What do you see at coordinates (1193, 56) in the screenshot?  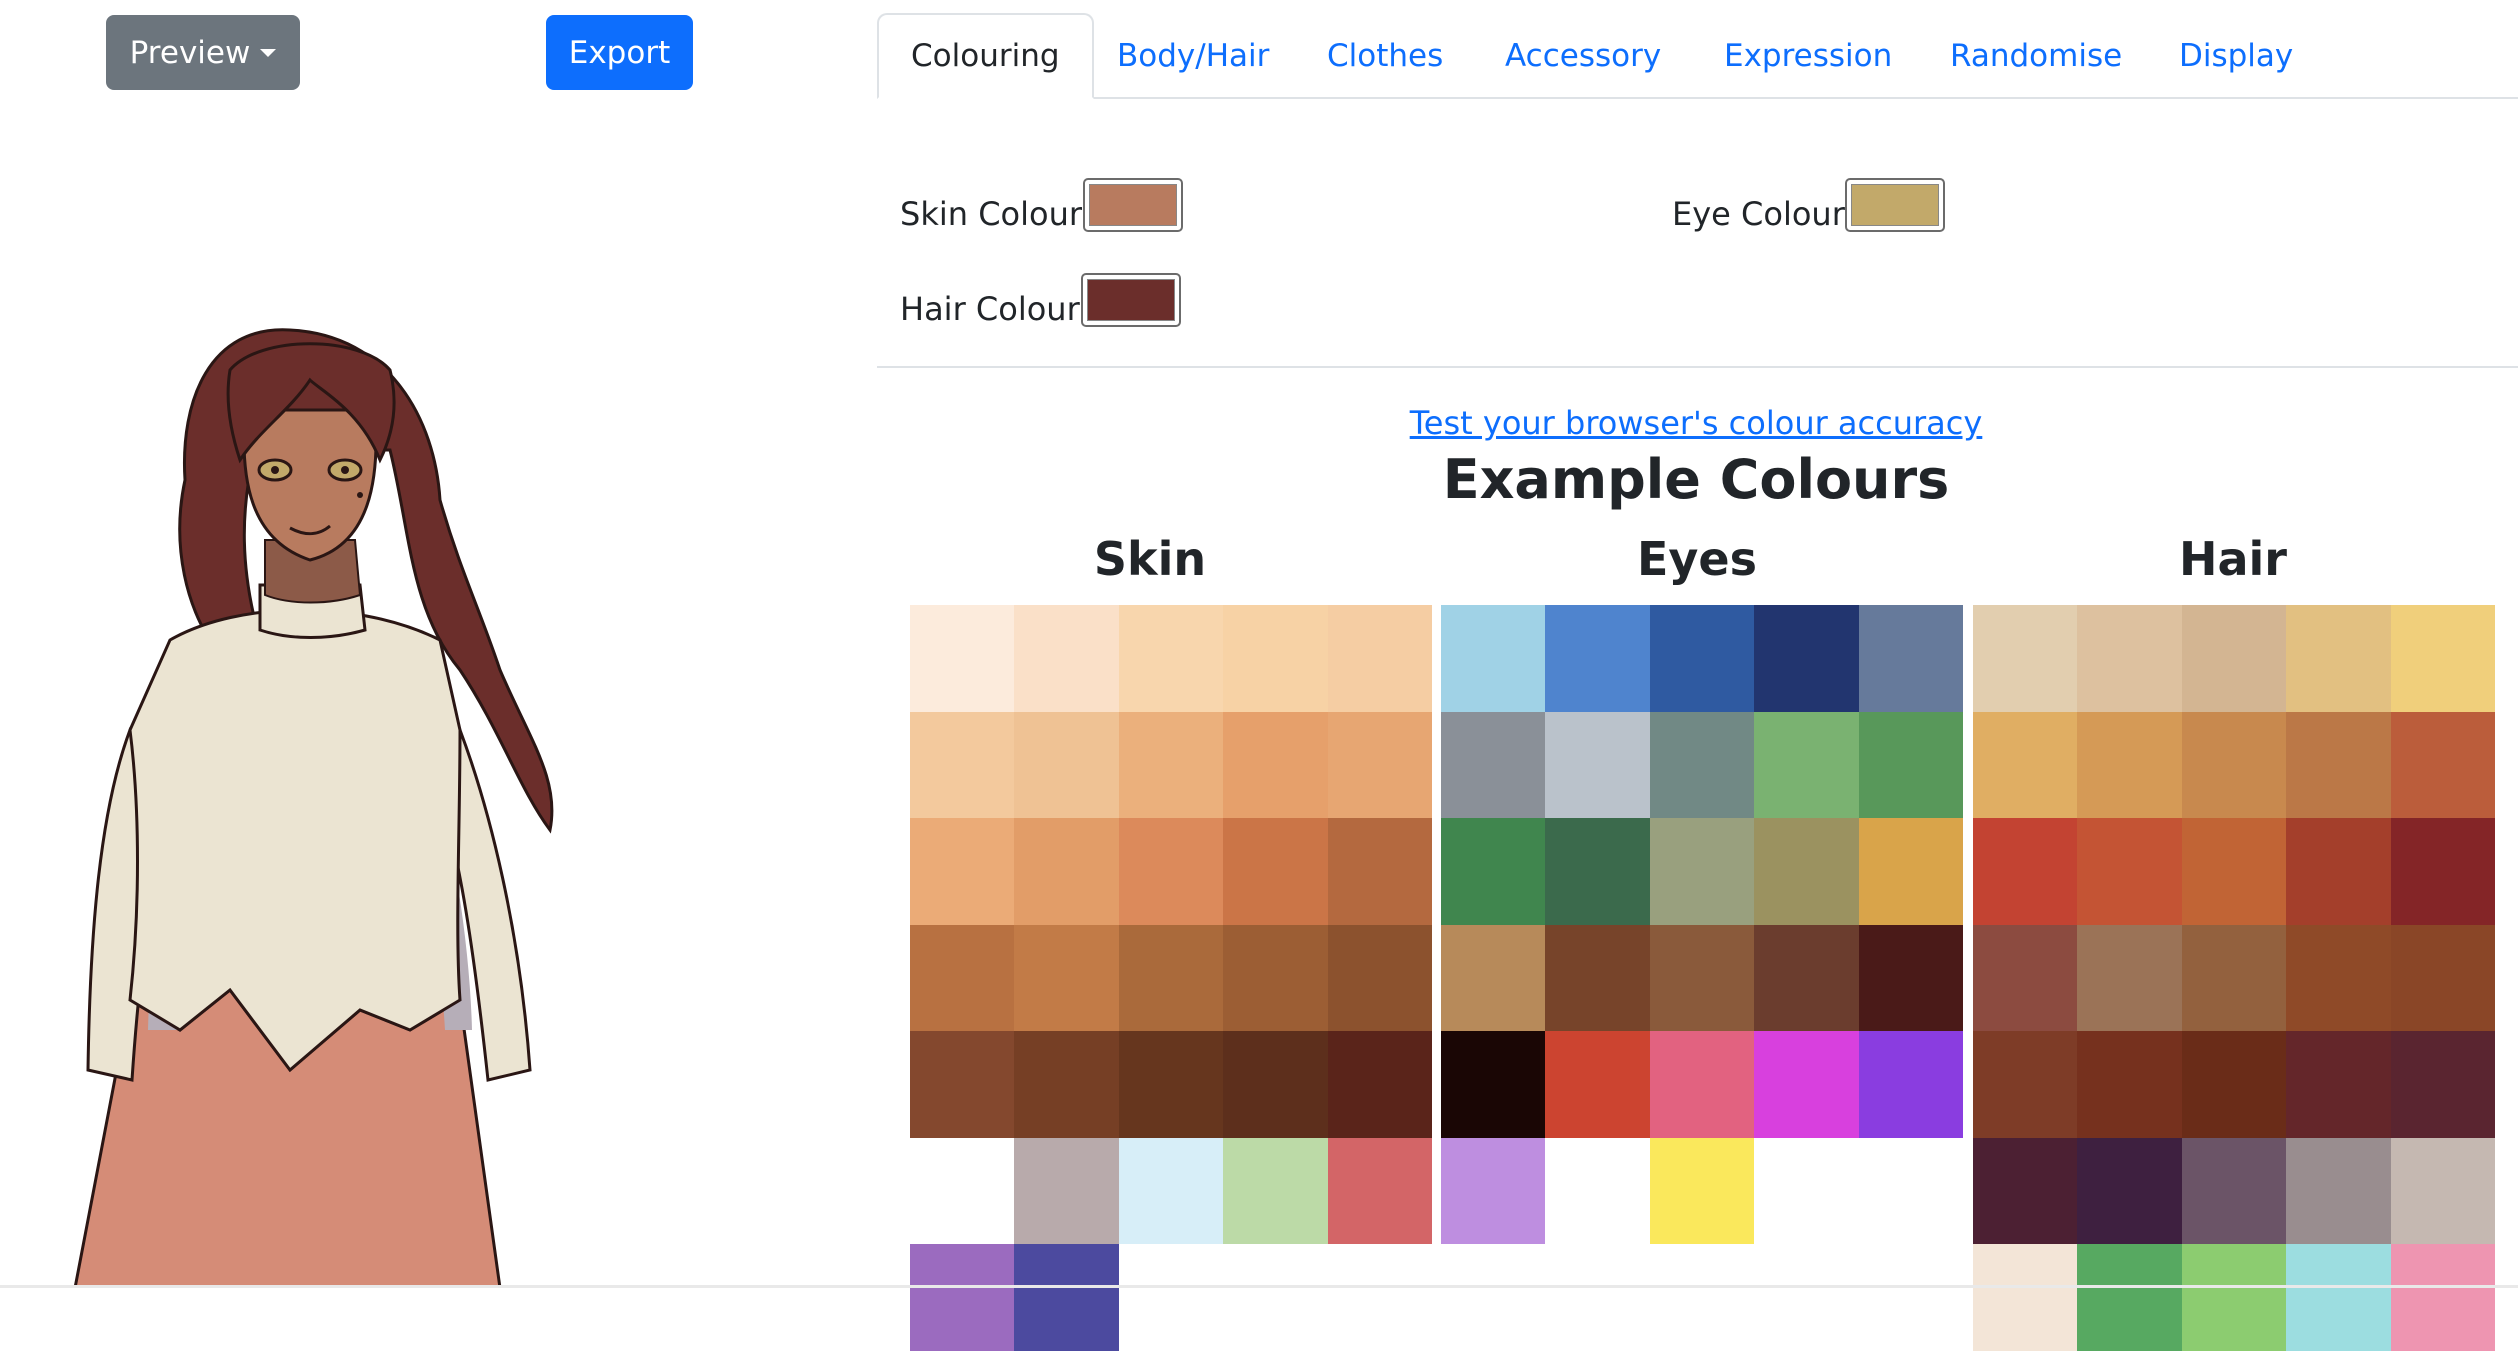 I see `tab-body-hair: Body/Hair` at bounding box center [1193, 56].